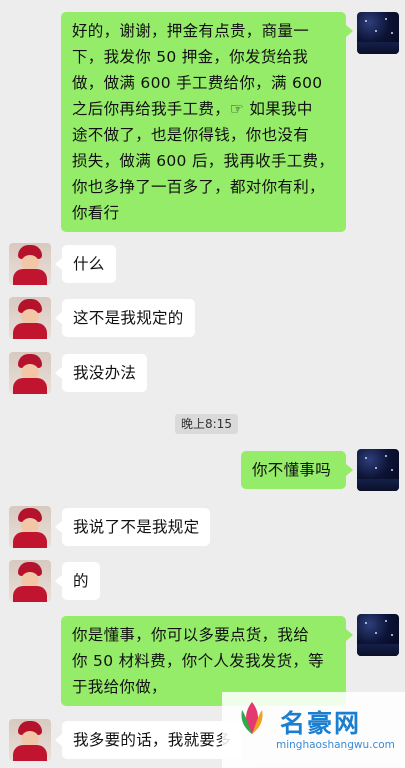 This screenshot has width=405, height=768. I want to click on message-line: 你看行, so click(96, 213).